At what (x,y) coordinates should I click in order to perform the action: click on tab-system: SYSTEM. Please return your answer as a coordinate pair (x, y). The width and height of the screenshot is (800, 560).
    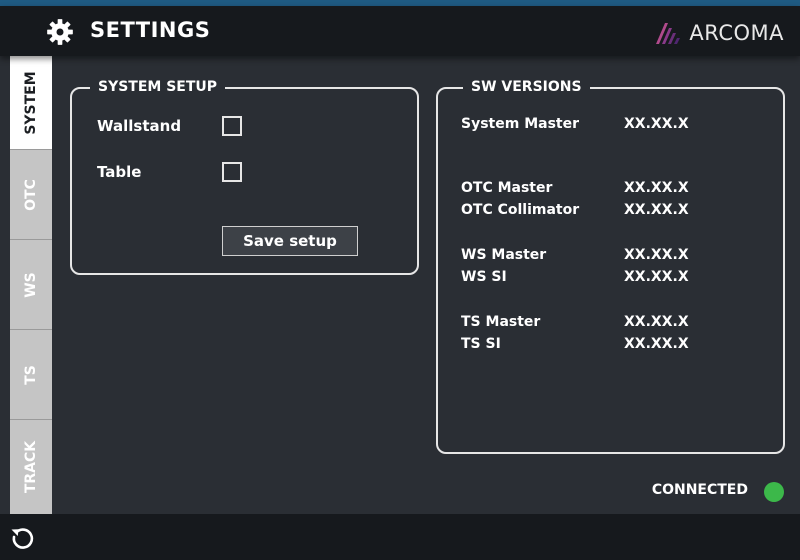
    Looking at the image, I should click on (31, 103).